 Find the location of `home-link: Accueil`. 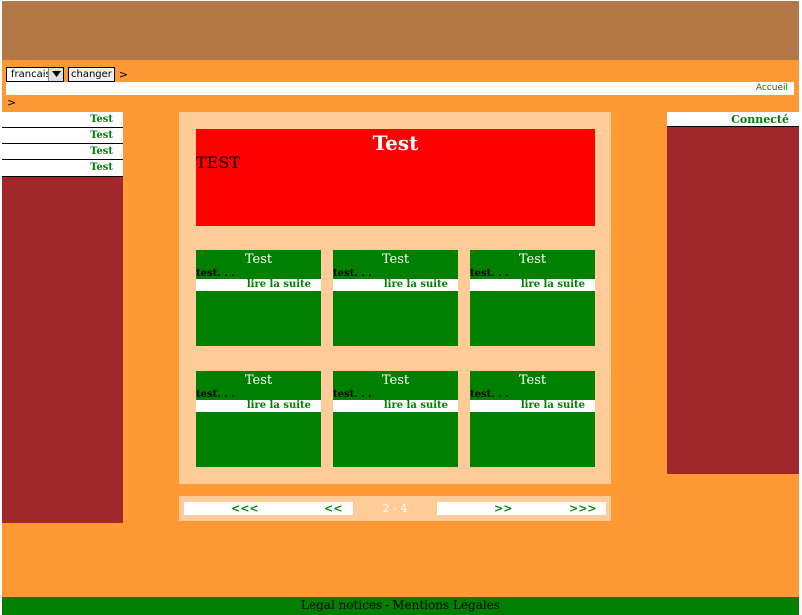

home-link: Accueil is located at coordinates (772, 88).